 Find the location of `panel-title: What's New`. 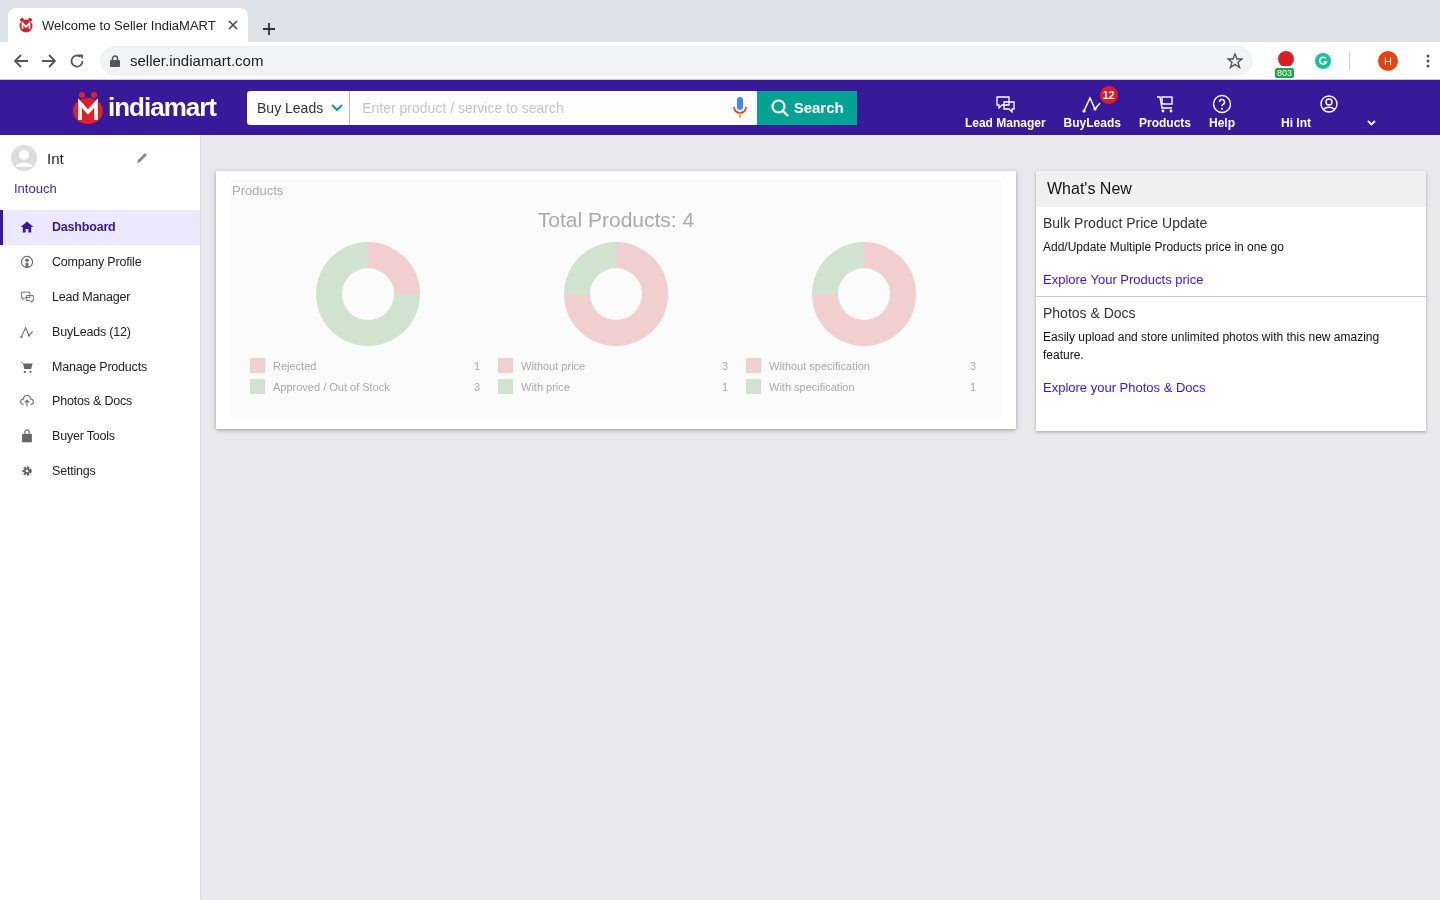

panel-title: What's New is located at coordinates (1231, 189).